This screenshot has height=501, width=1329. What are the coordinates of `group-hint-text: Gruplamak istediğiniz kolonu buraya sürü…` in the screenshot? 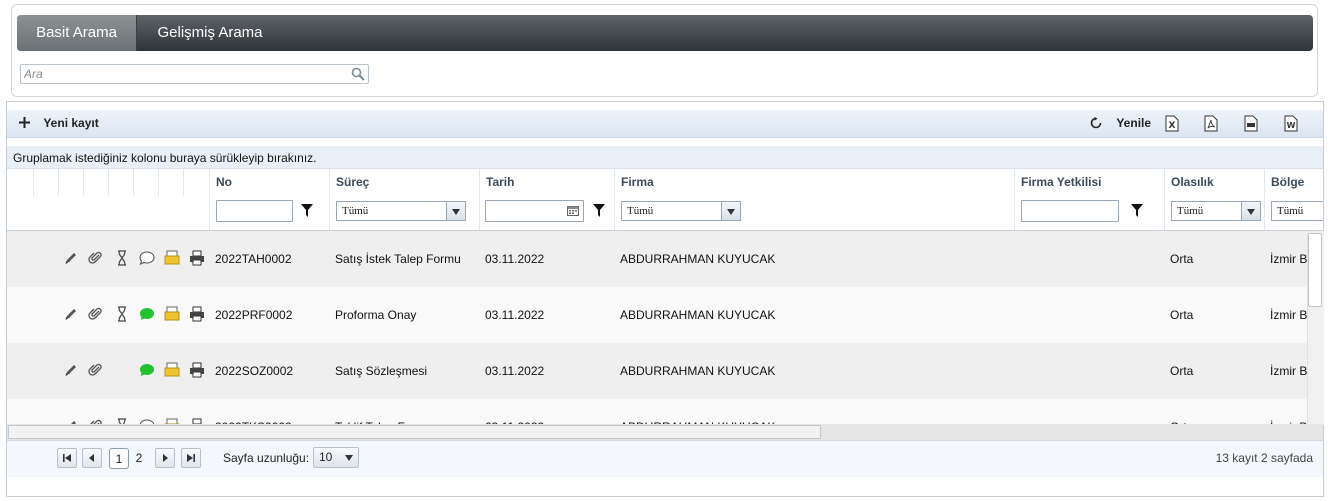 It's located at (165, 158).